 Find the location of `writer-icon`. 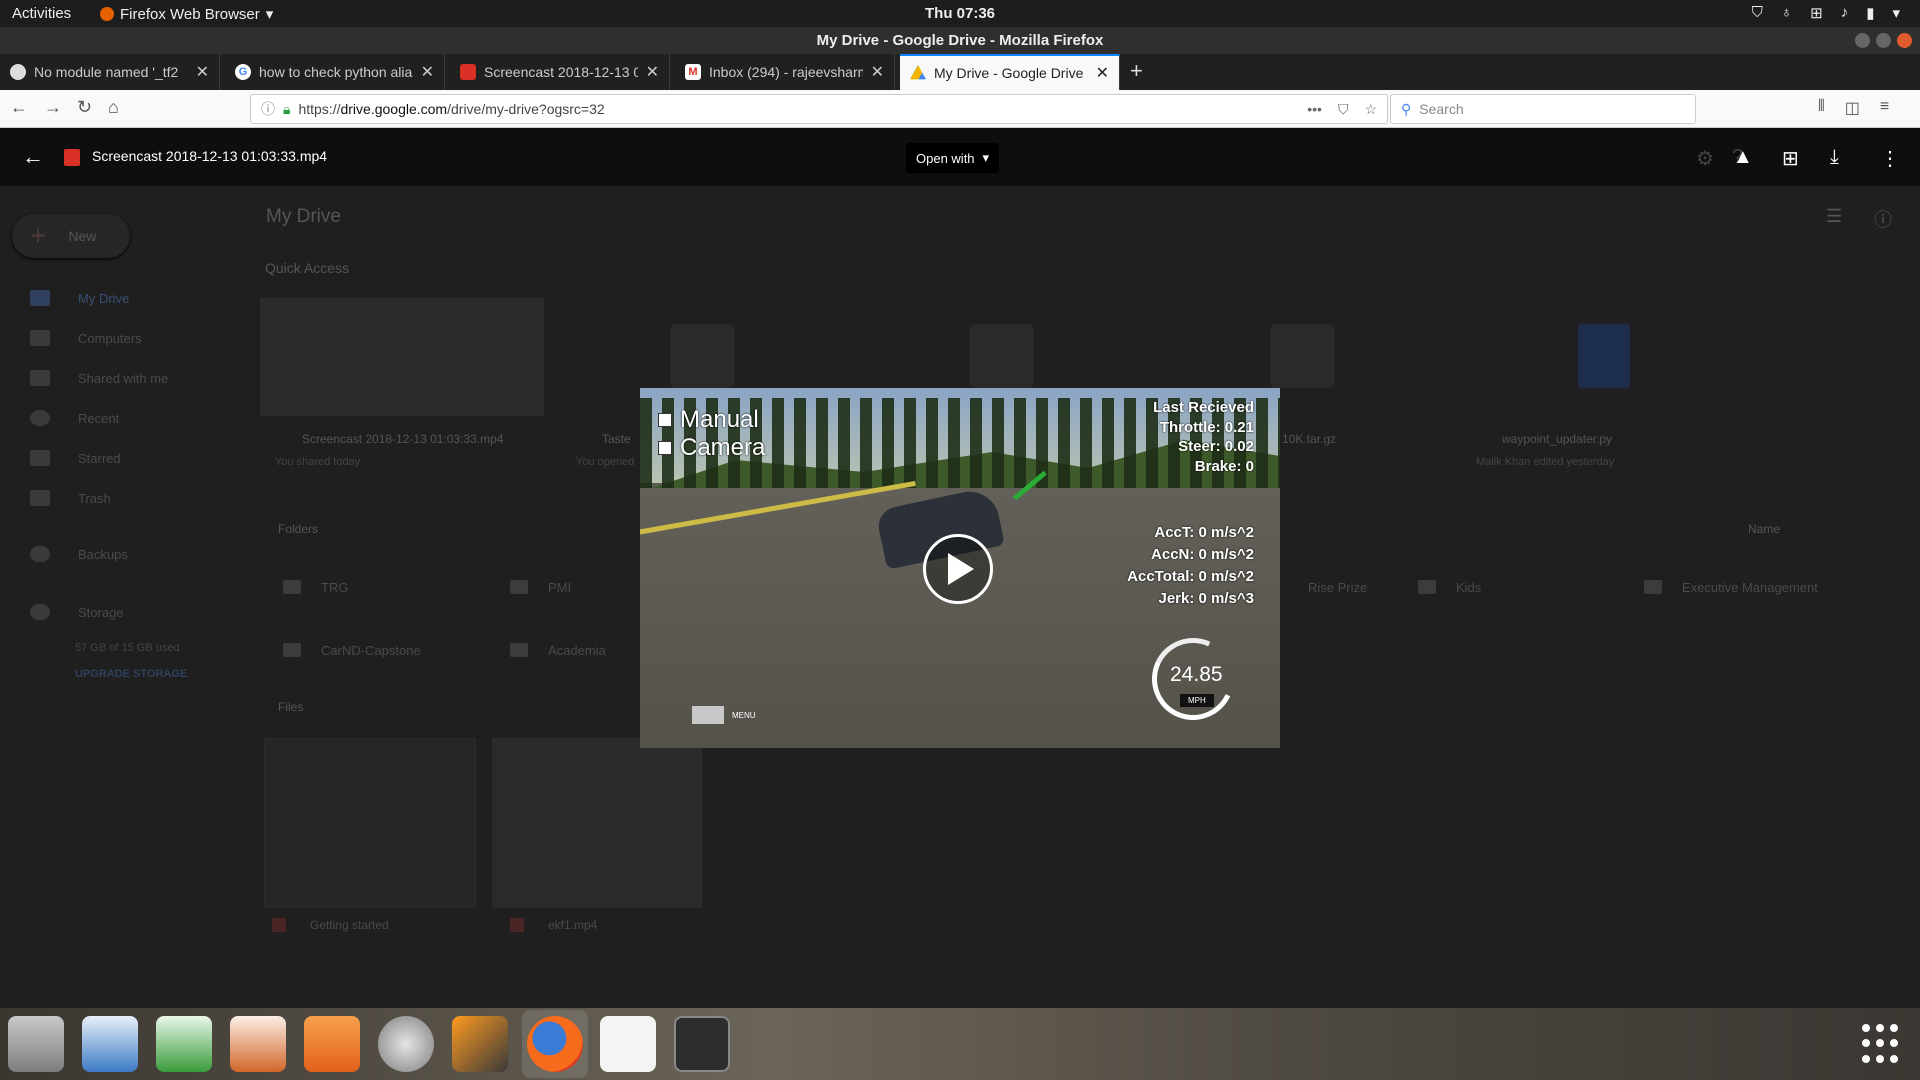

writer-icon is located at coordinates (110, 1044).